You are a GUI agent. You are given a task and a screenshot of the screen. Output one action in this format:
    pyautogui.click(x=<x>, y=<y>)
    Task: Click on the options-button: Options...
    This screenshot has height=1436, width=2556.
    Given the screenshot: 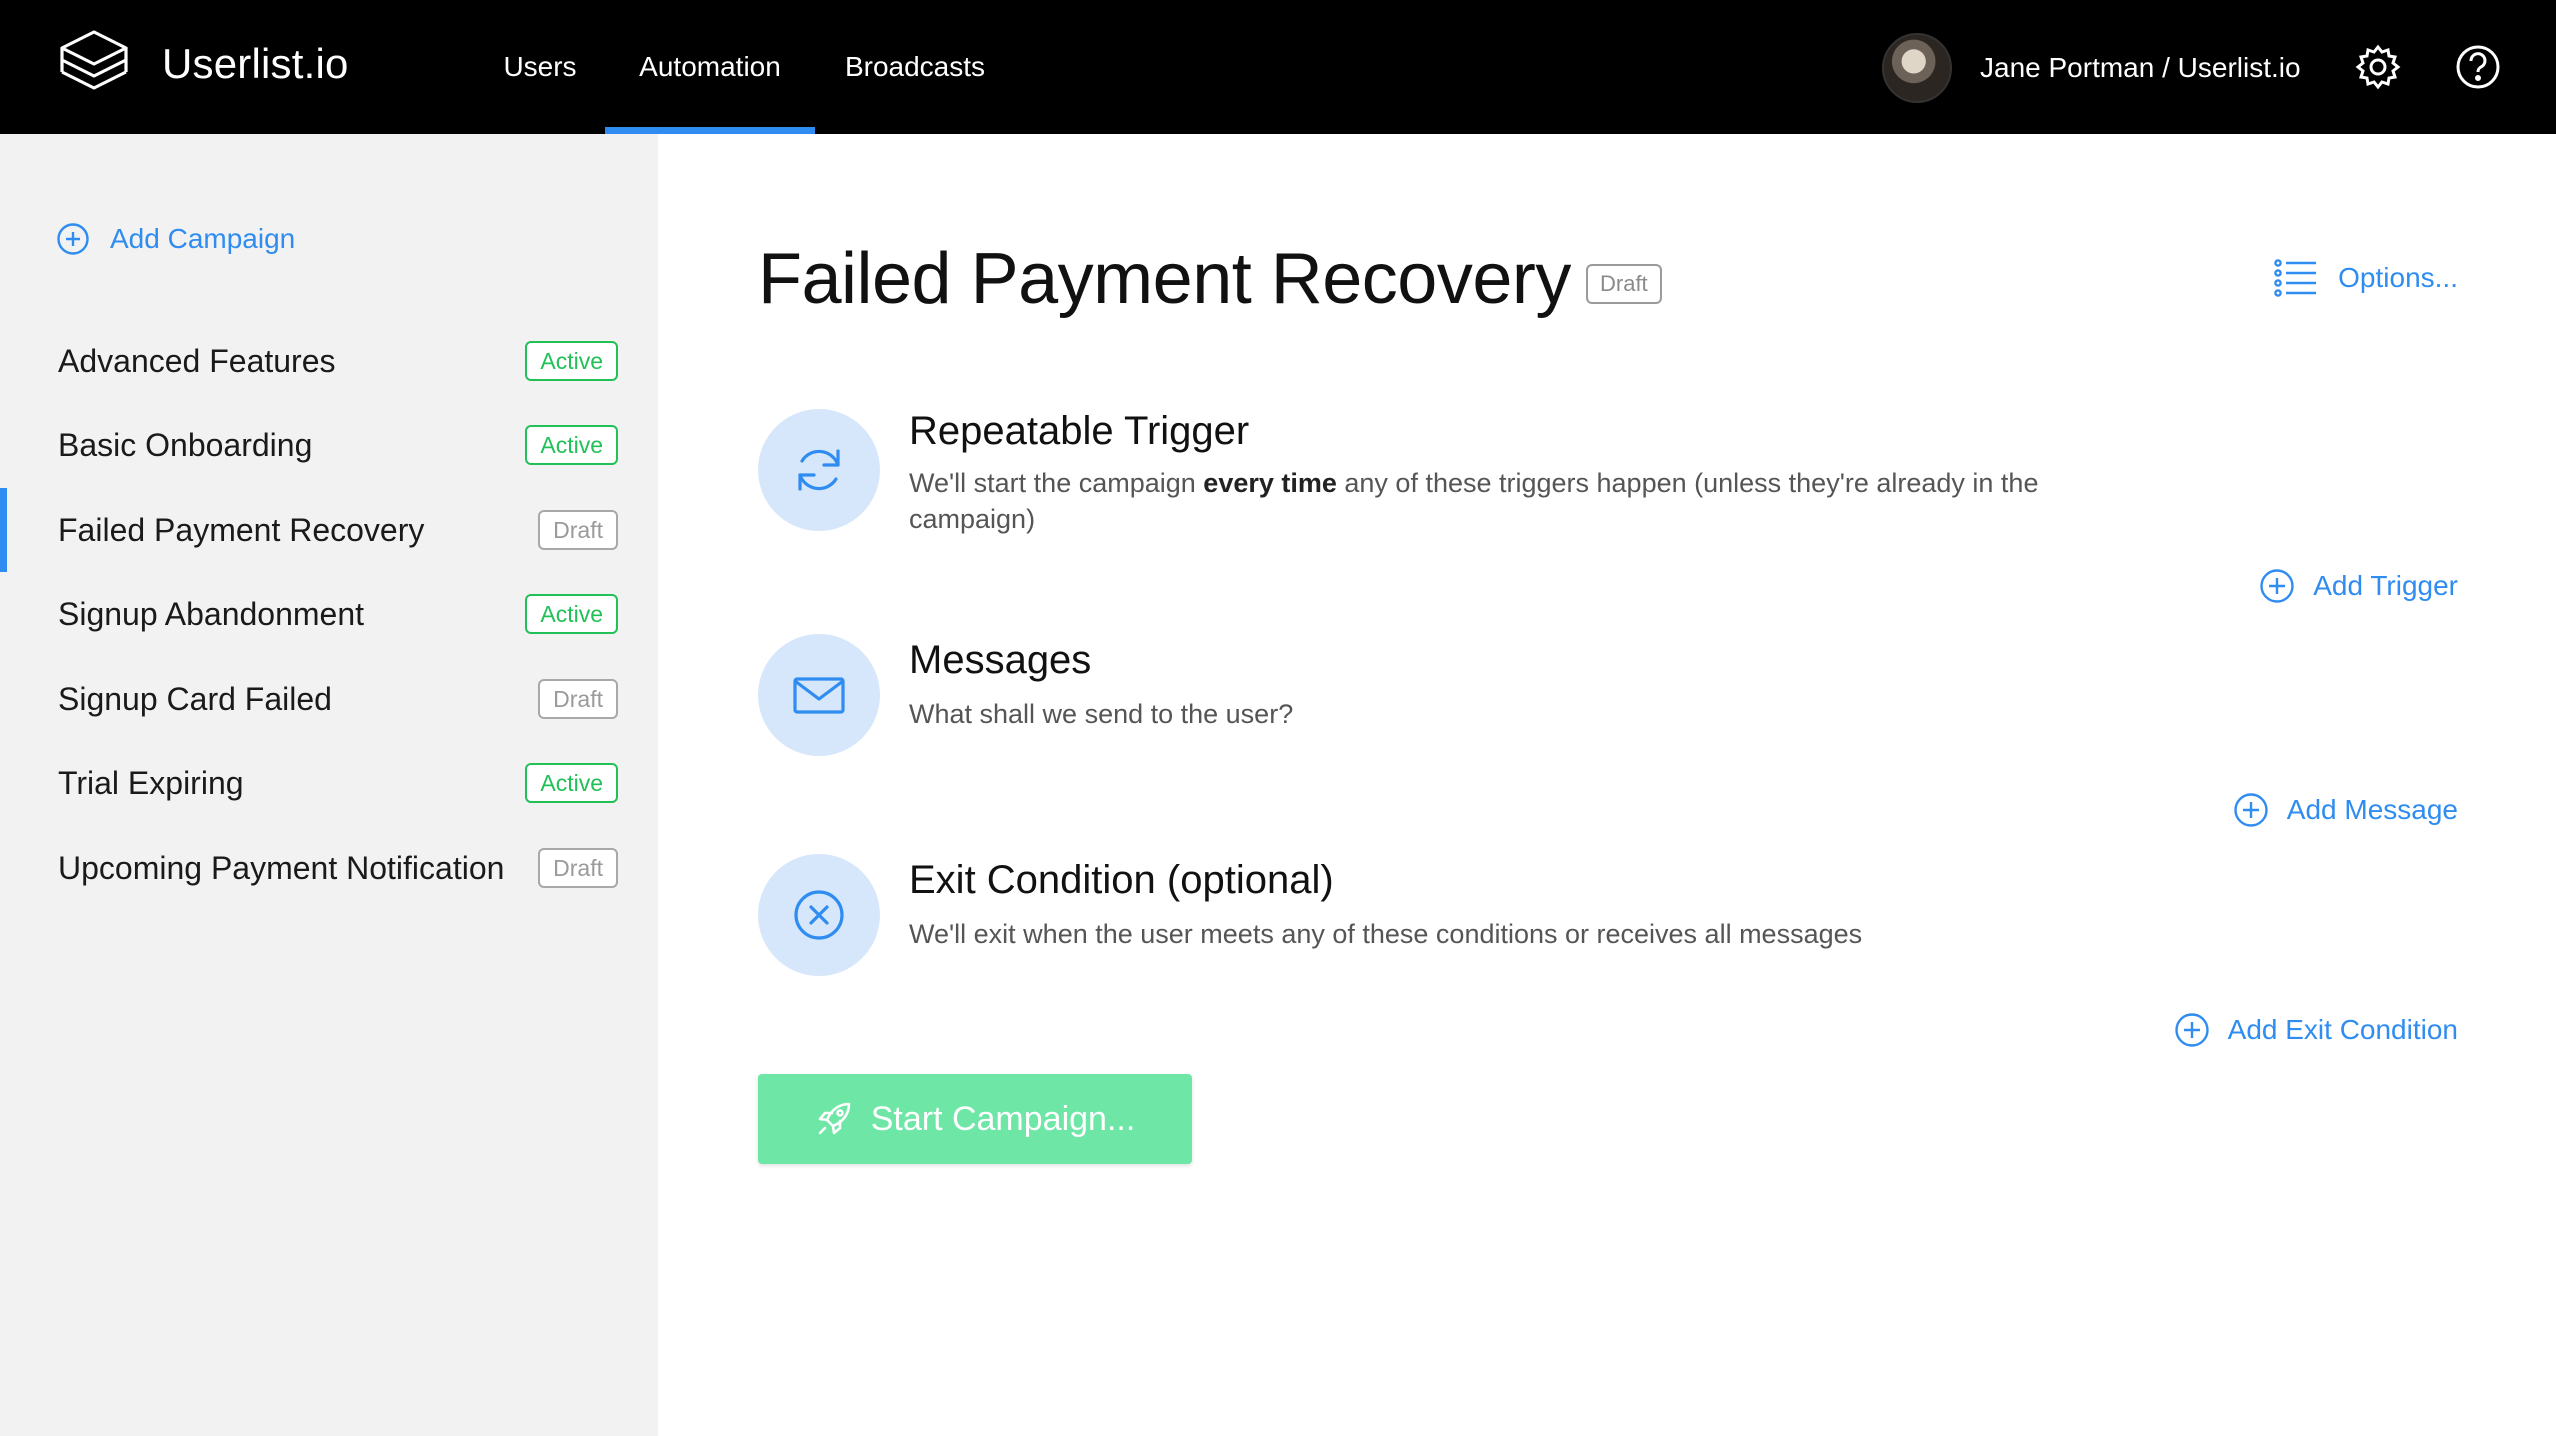 What is the action you would take?
    pyautogui.click(x=2366, y=278)
    